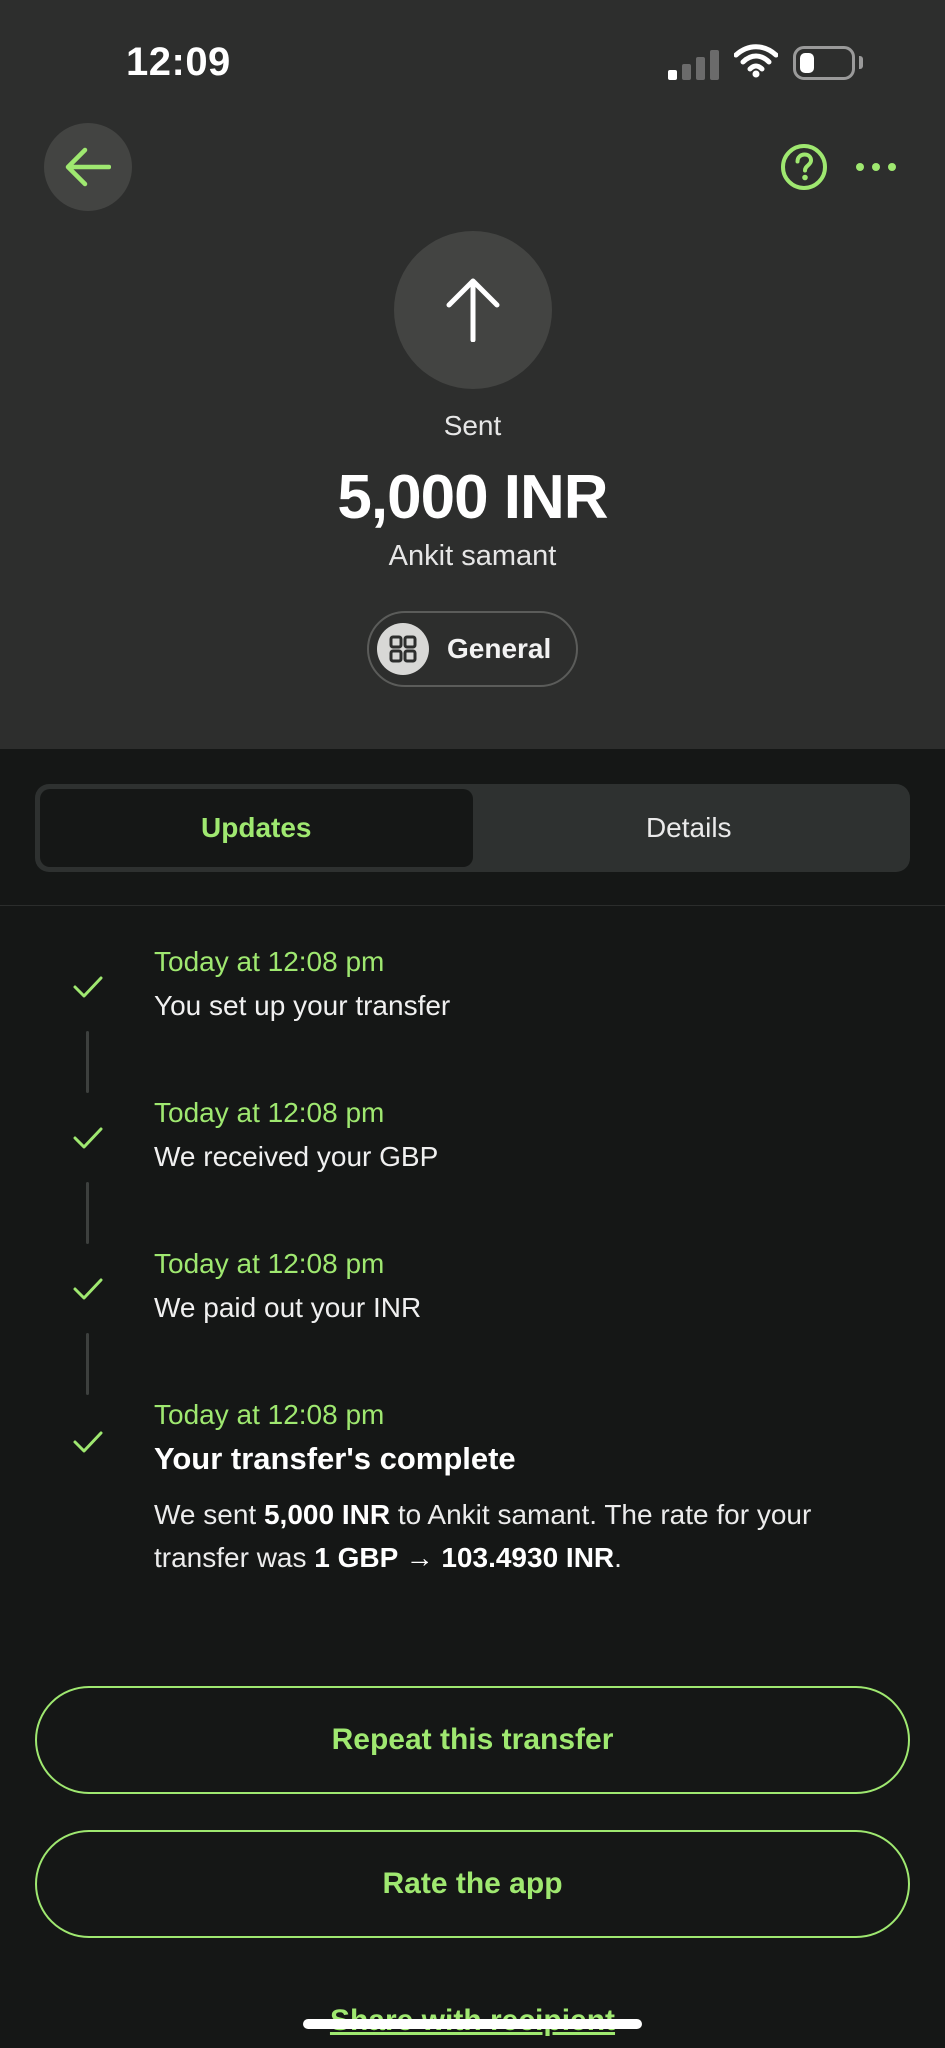 This screenshot has height=2048, width=945. Describe the element at coordinates (288, 1307) in the screenshot. I see `event-title: We paid out your INR` at that location.